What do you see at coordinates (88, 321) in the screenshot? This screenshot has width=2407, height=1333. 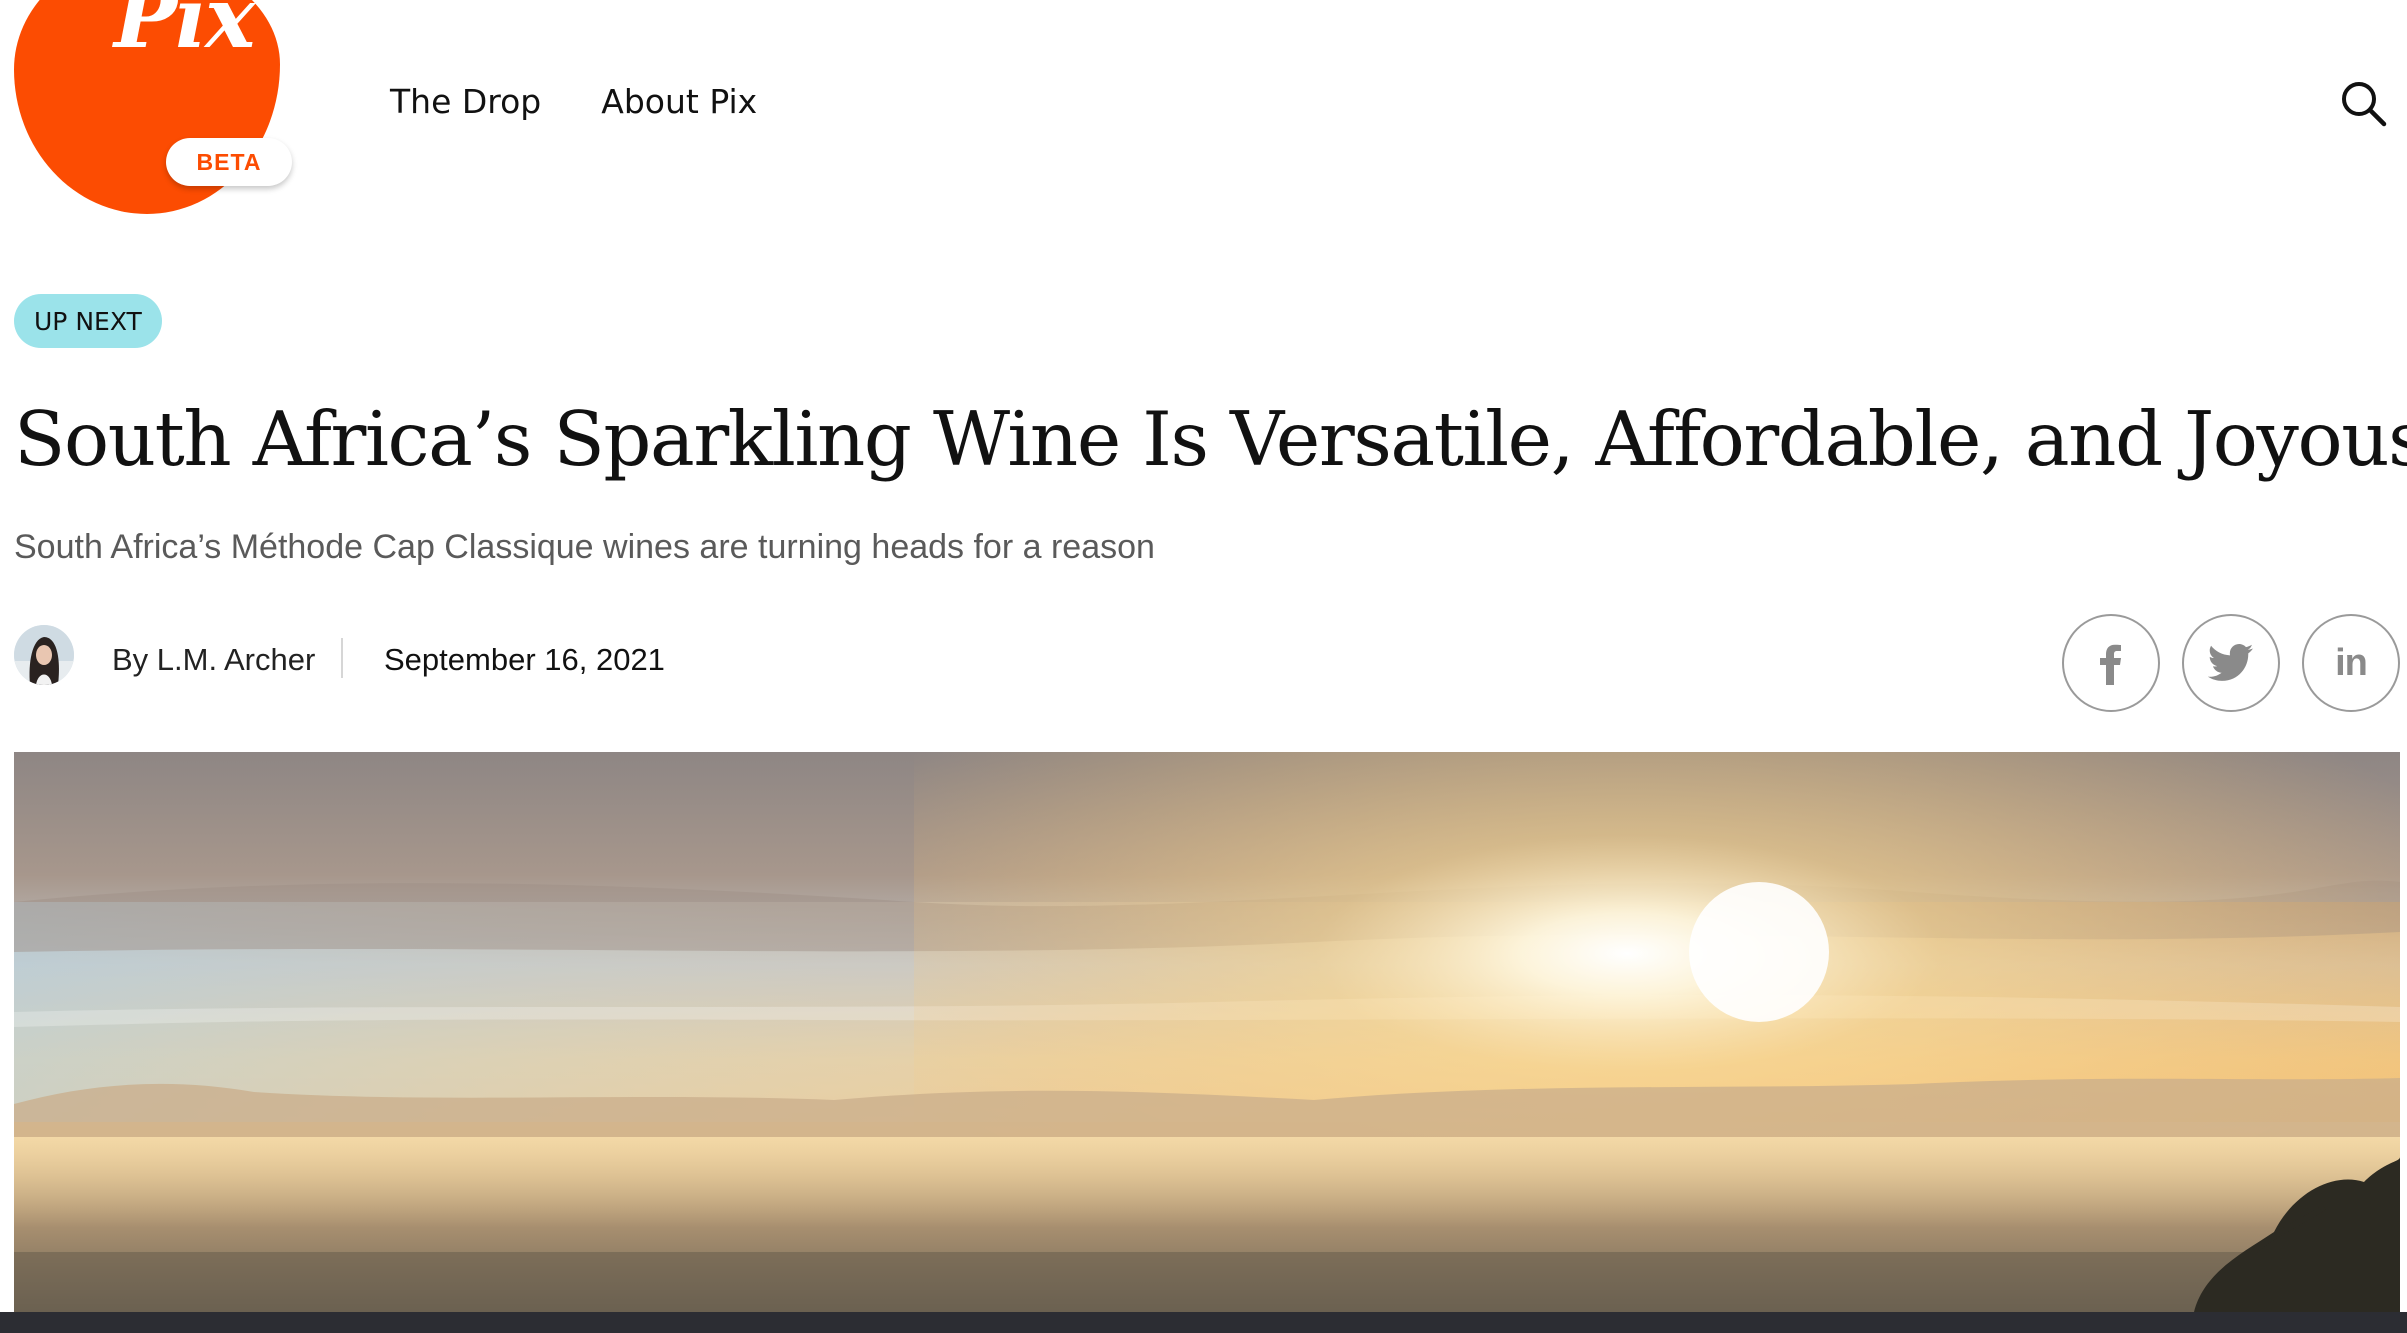 I see `up-next-badge: UP NEXT` at bounding box center [88, 321].